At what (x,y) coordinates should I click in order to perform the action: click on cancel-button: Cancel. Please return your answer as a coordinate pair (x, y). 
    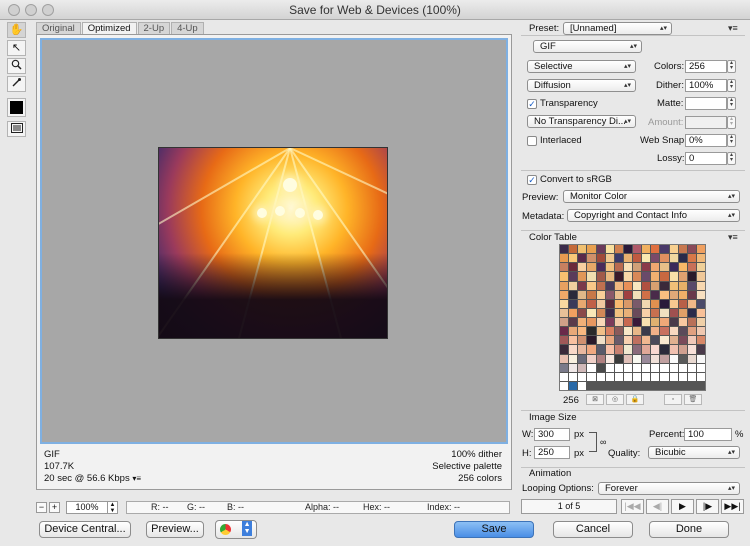
    Looking at the image, I should click on (593, 529).